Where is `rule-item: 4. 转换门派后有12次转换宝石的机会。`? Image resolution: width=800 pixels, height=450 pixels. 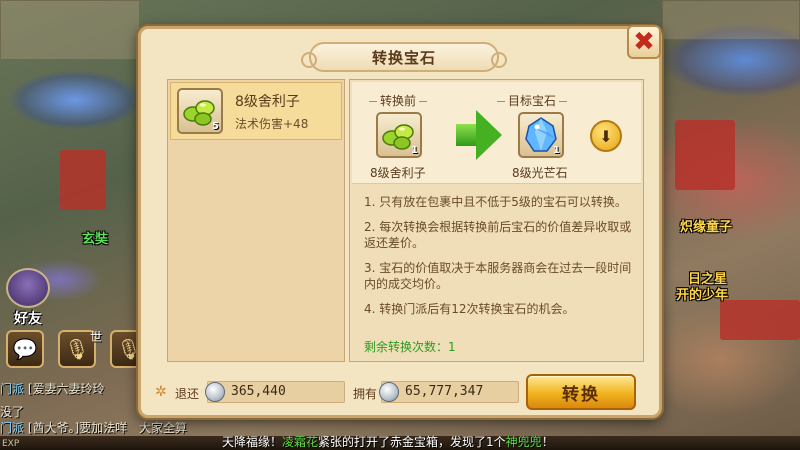
rule-item: 4. 转换门派后有12次转换宝石的机会。 is located at coordinates (469, 309).